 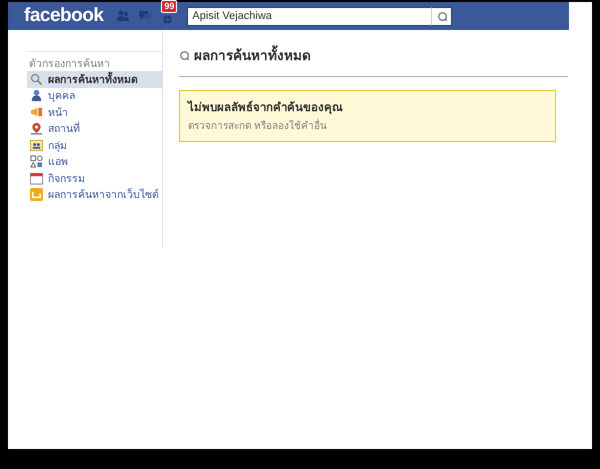 What do you see at coordinates (94, 162) in the screenshot?
I see `filter-item: แอพ` at bounding box center [94, 162].